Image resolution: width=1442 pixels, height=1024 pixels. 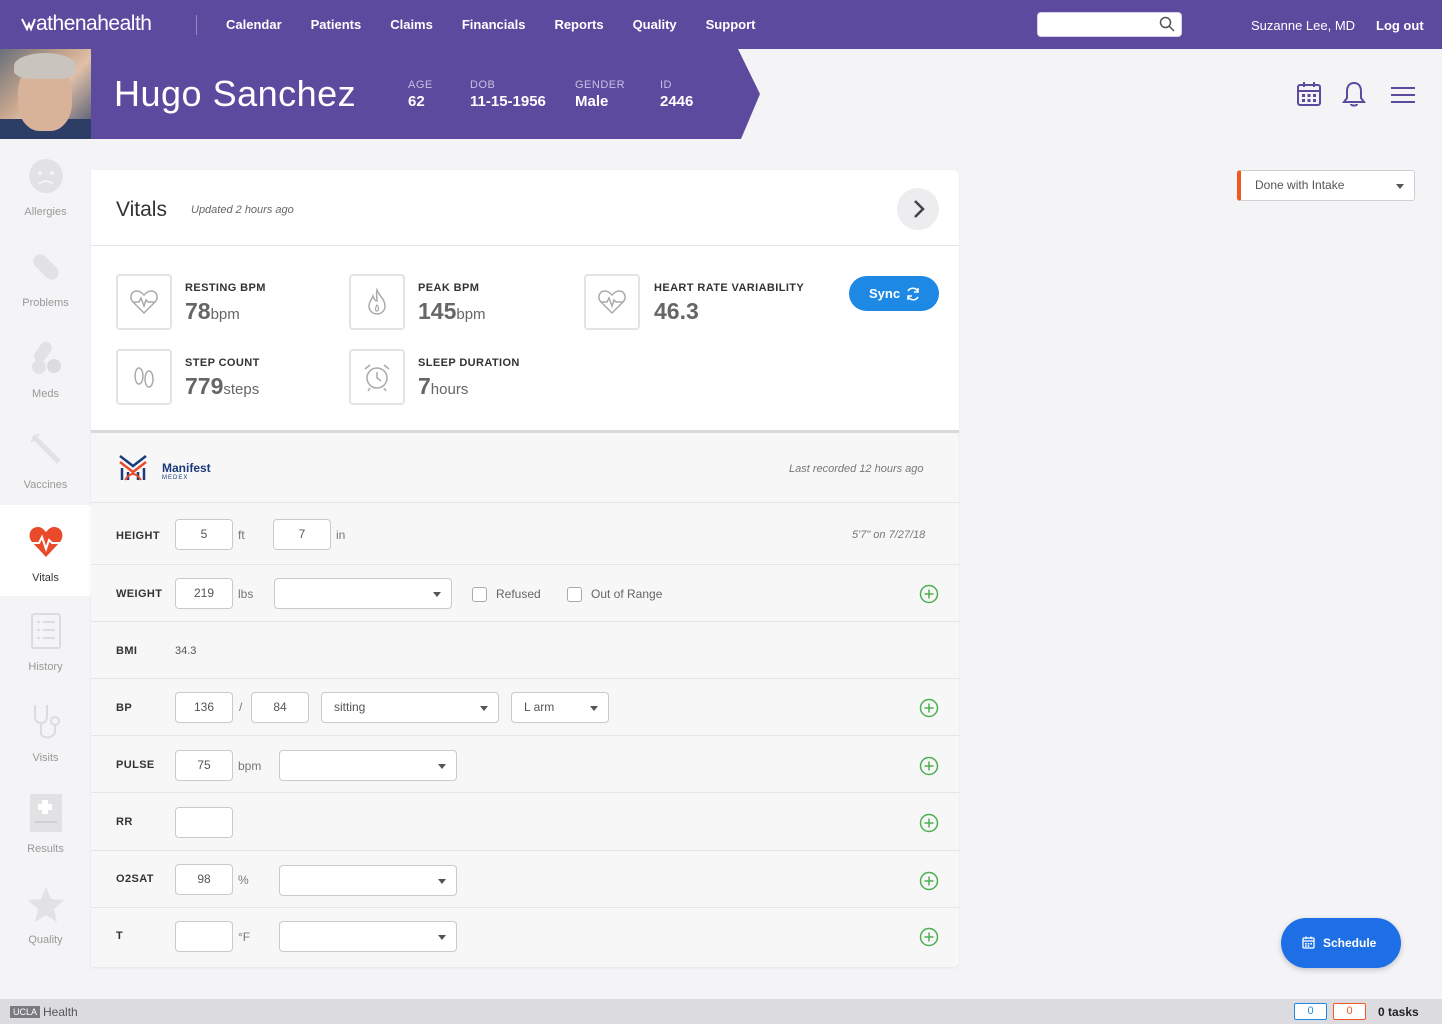 What do you see at coordinates (483, 85) in the screenshot?
I see `dob-label: DOB` at bounding box center [483, 85].